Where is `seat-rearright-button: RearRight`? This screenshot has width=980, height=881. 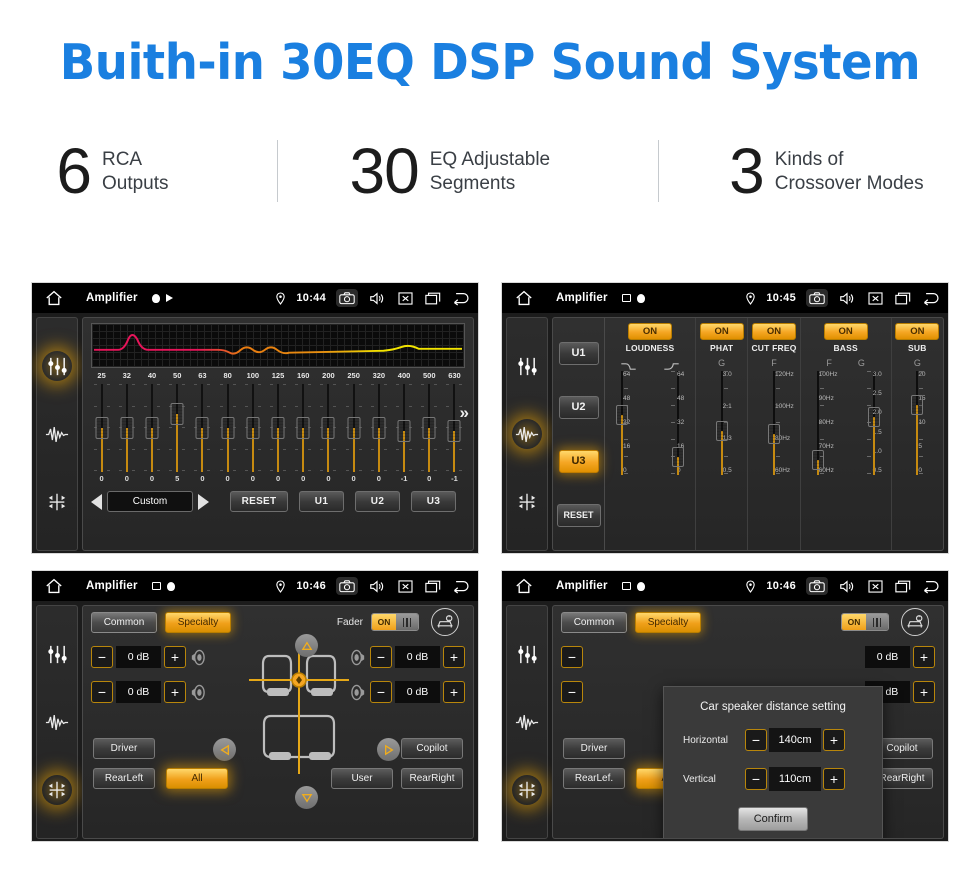 seat-rearright-button: RearRight is located at coordinates (432, 778).